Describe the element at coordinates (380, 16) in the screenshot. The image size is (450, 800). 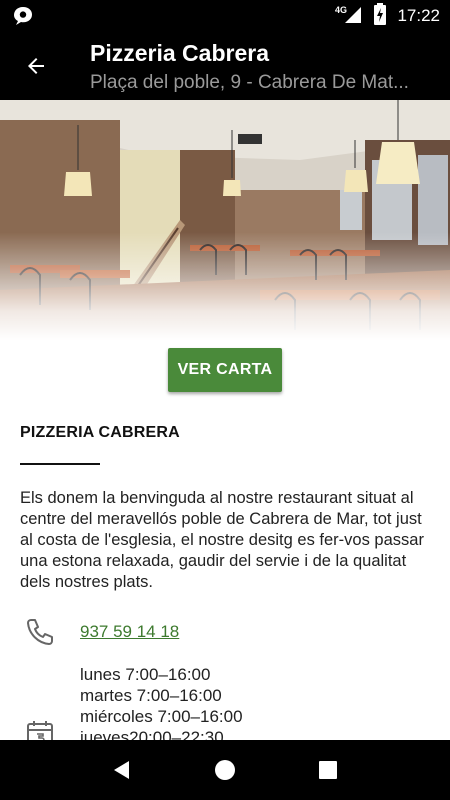
I see `battery-charging-icon` at that location.